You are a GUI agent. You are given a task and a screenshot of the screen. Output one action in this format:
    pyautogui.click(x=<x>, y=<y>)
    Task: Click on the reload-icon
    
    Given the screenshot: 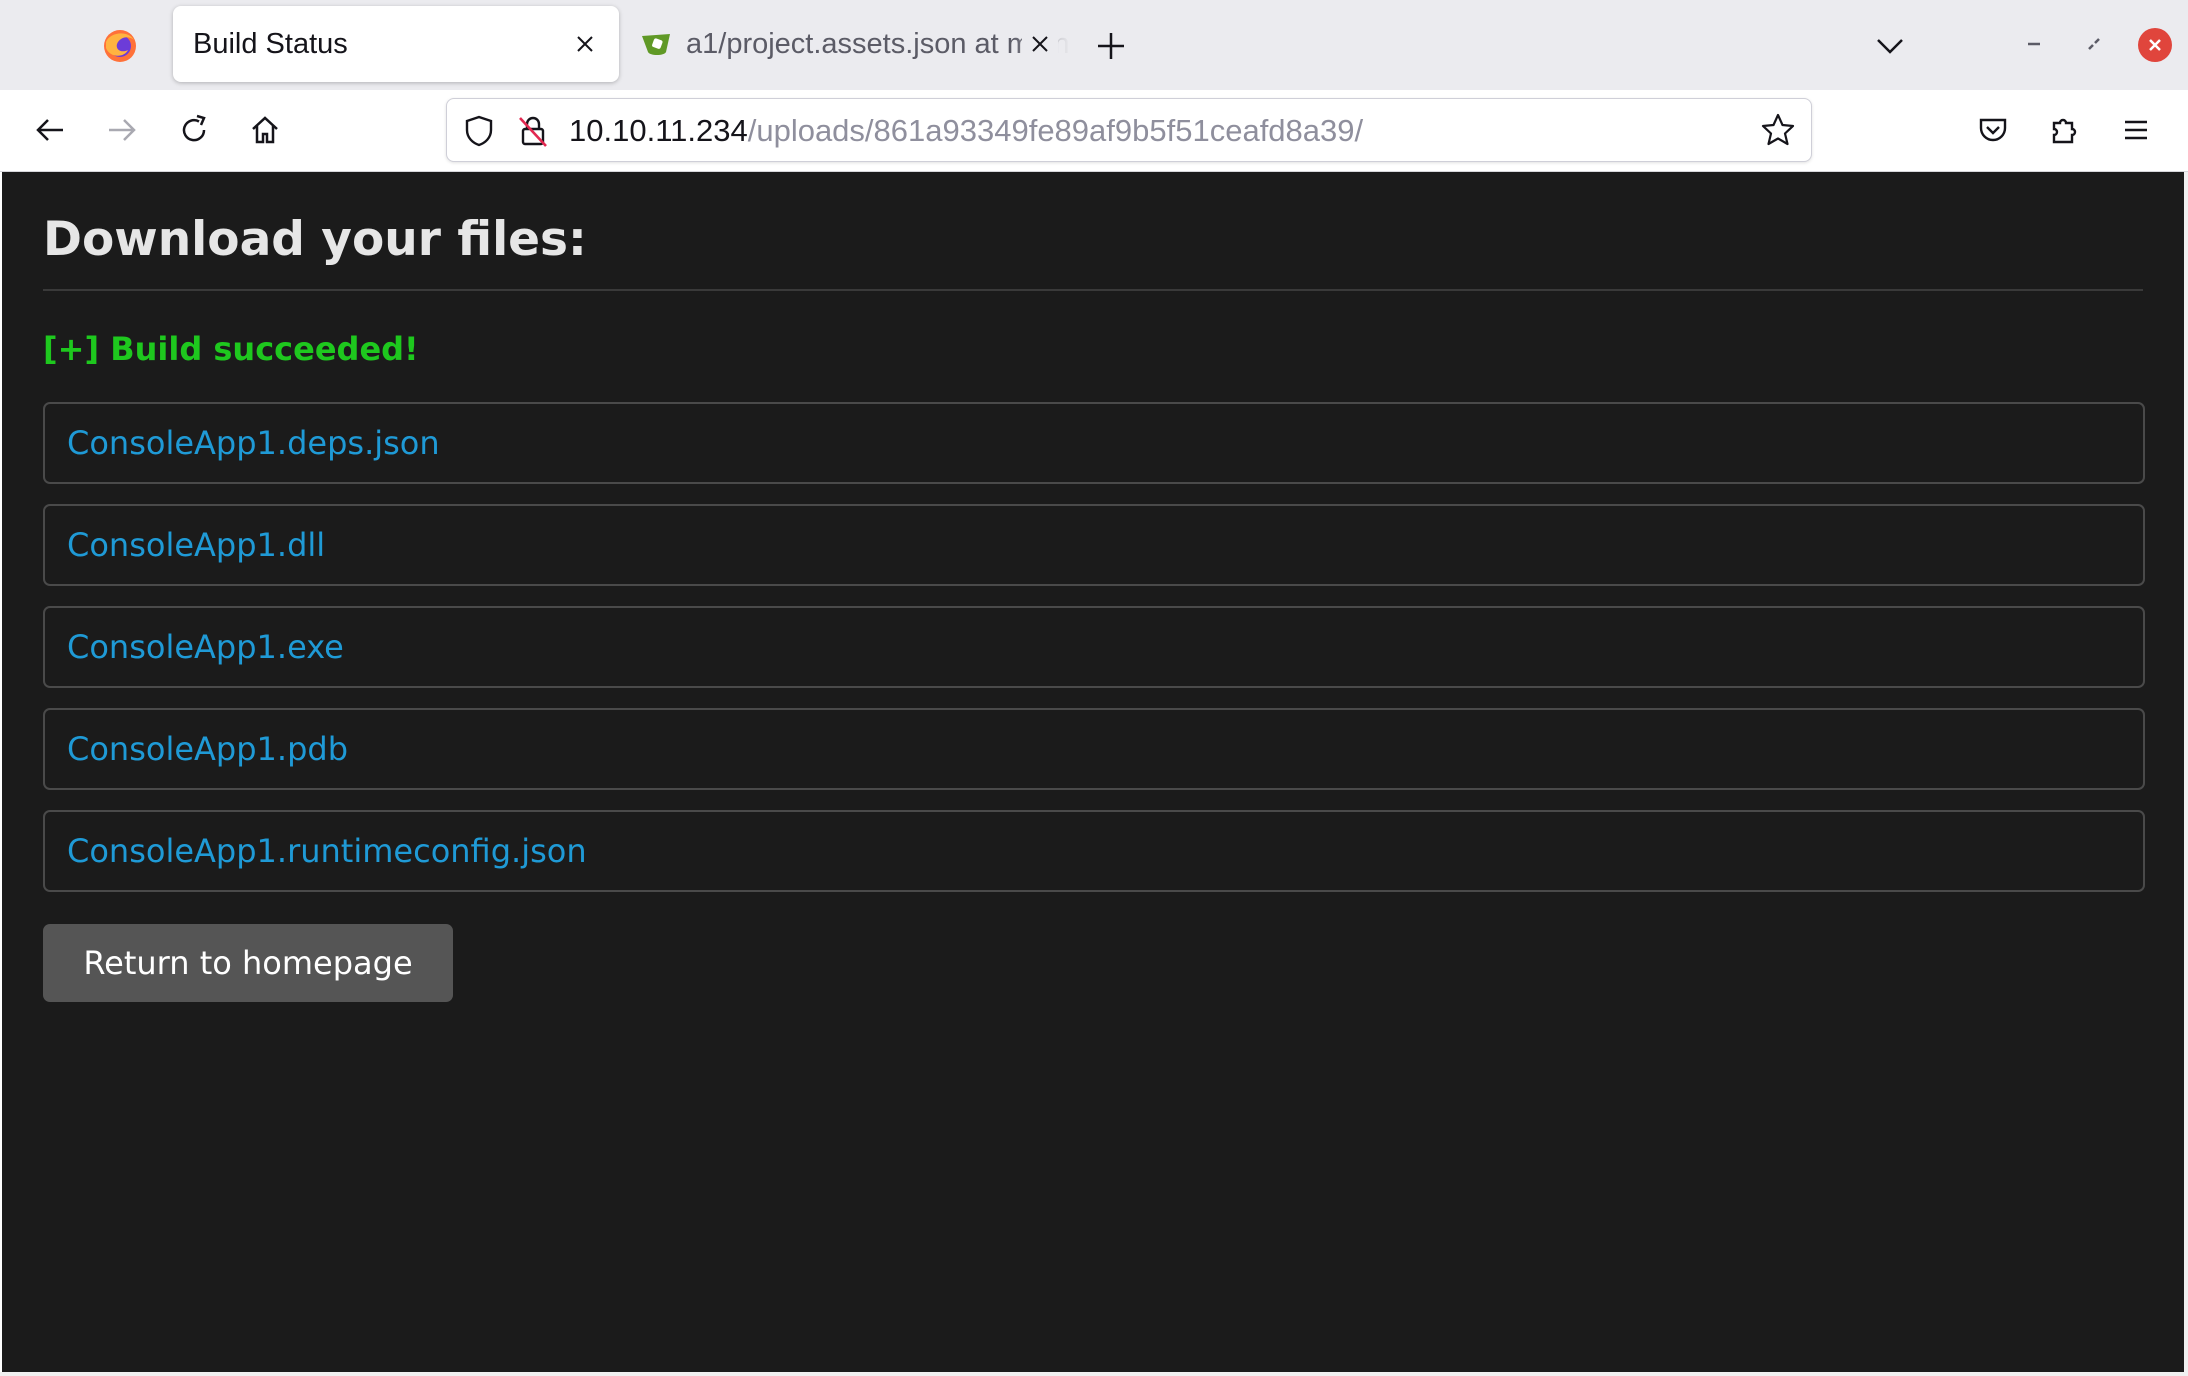 What is the action you would take?
    pyautogui.click(x=194, y=130)
    